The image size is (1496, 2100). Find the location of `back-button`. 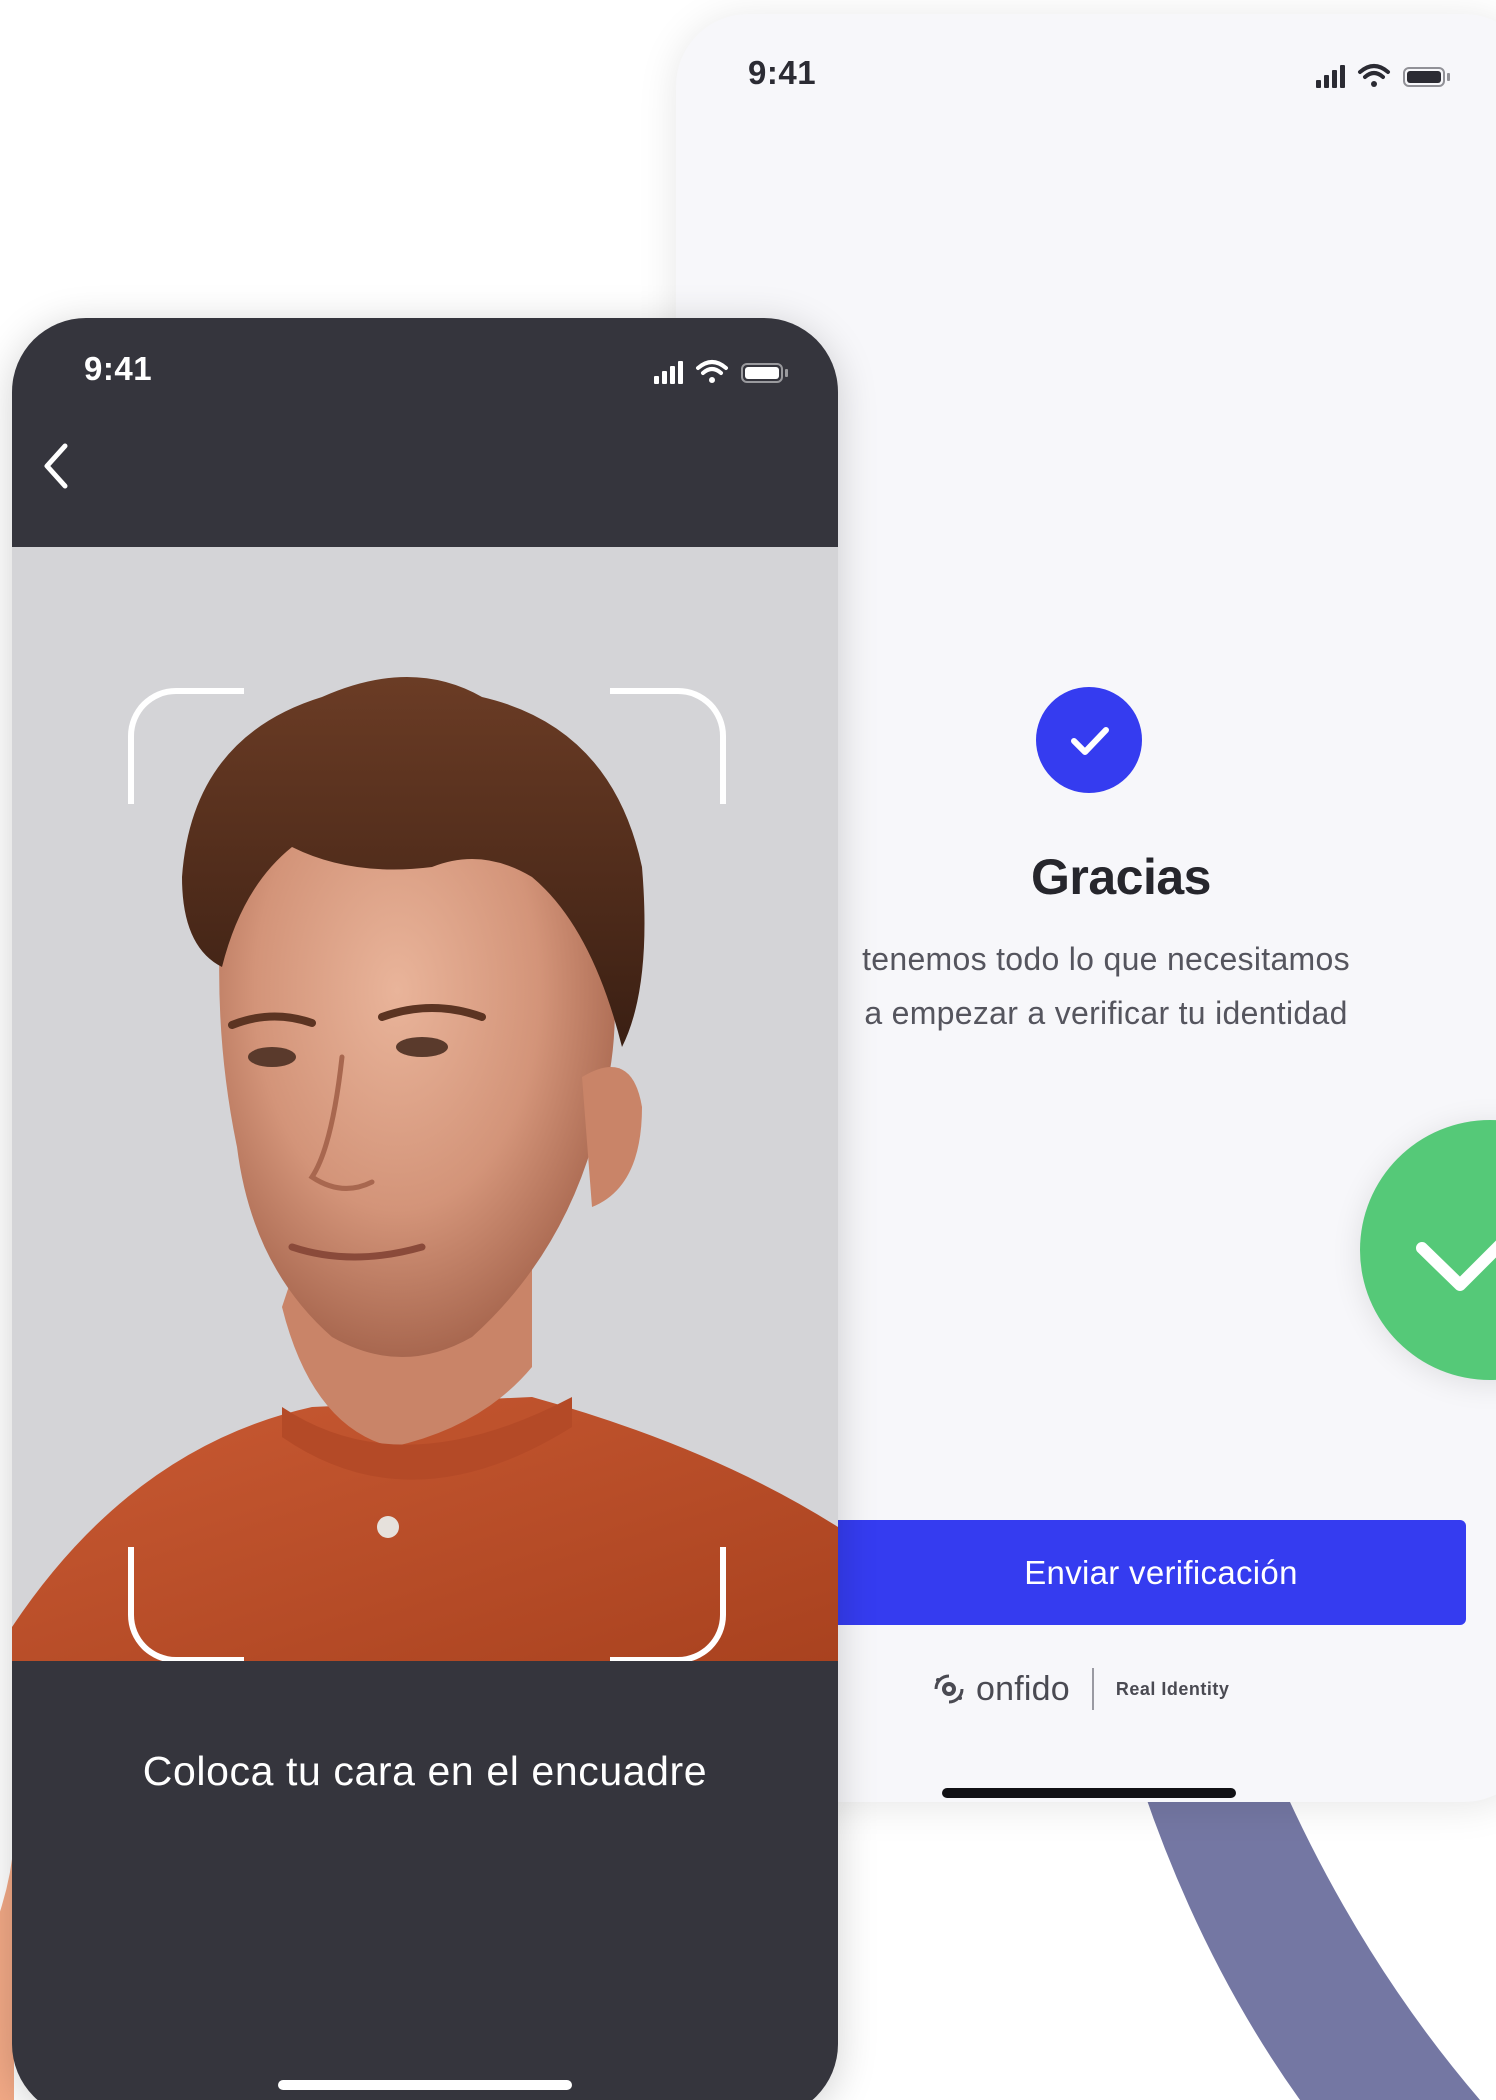

back-button is located at coordinates (56, 466).